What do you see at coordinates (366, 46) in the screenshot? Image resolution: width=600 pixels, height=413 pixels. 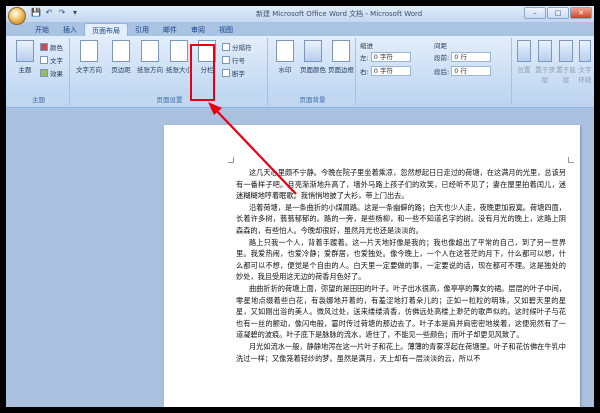 I see `indent-label: 缩进` at bounding box center [366, 46].